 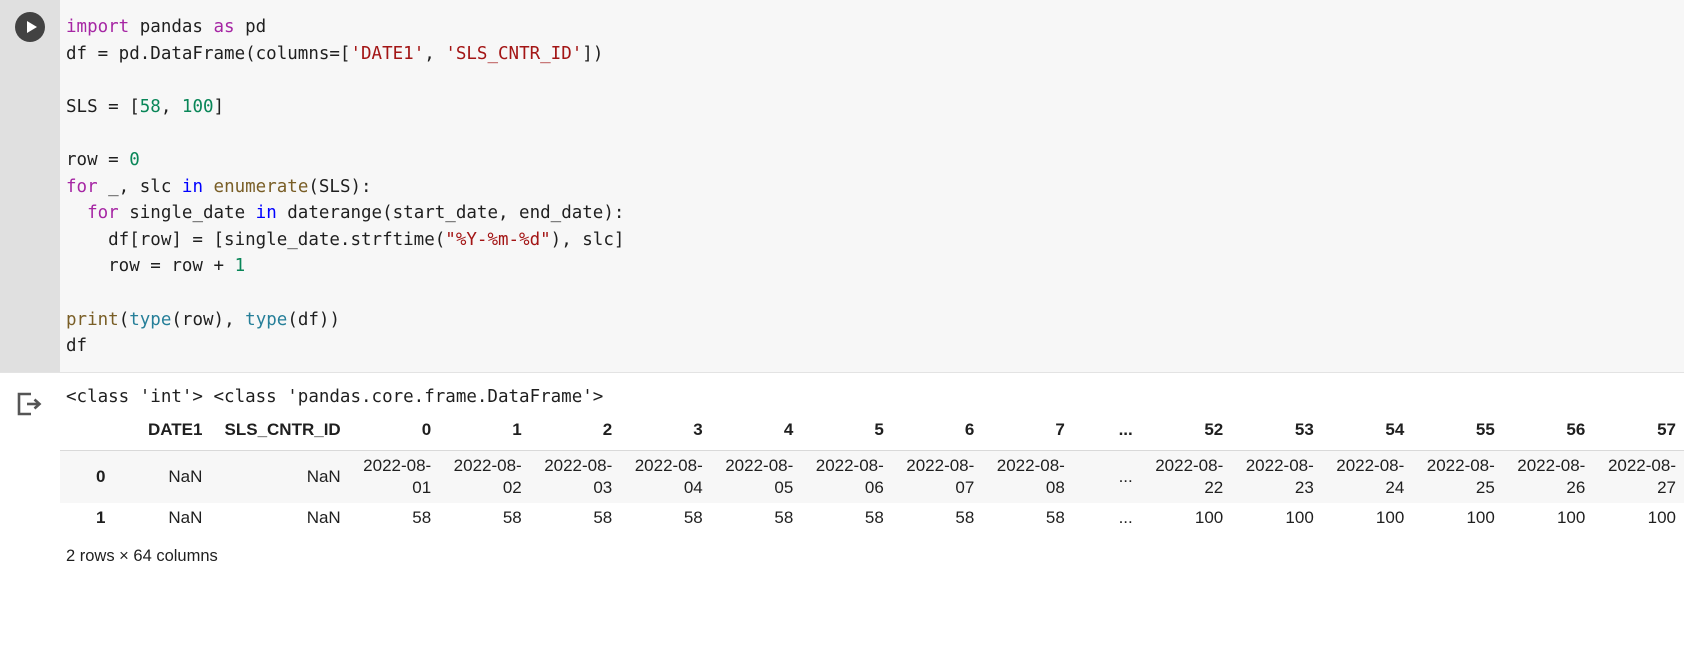 I want to click on dataframe-column-header: SLS_CNTR_ID, so click(x=279, y=433).